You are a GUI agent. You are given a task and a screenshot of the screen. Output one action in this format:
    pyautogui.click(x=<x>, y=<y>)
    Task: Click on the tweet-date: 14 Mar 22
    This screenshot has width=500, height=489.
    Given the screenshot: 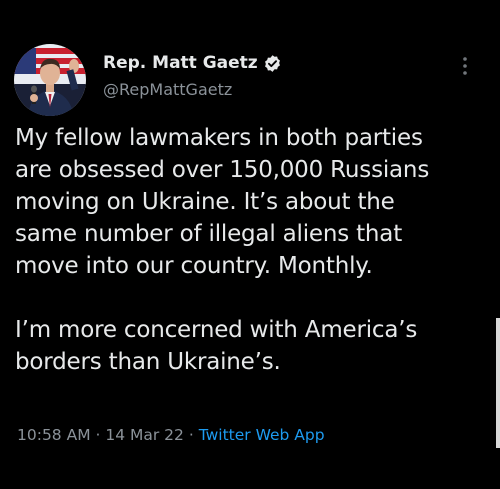 What is the action you would take?
    pyautogui.click(x=144, y=435)
    